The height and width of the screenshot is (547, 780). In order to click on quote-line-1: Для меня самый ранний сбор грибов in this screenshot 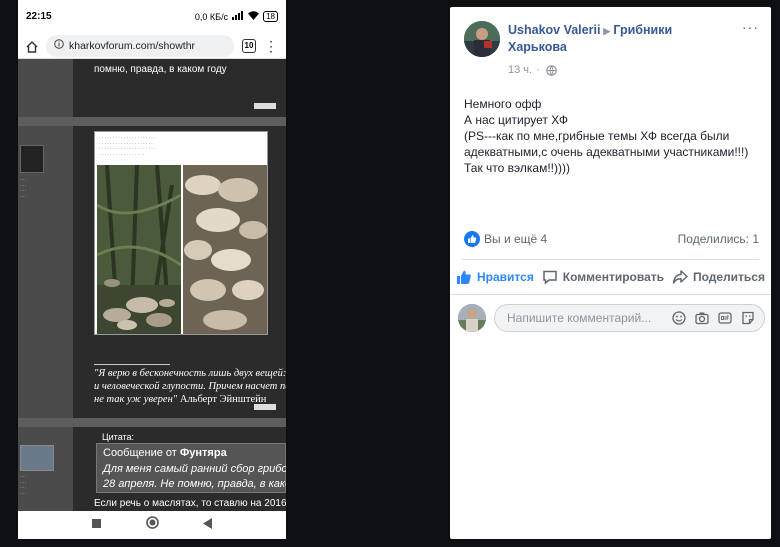, I will do `click(194, 469)`.